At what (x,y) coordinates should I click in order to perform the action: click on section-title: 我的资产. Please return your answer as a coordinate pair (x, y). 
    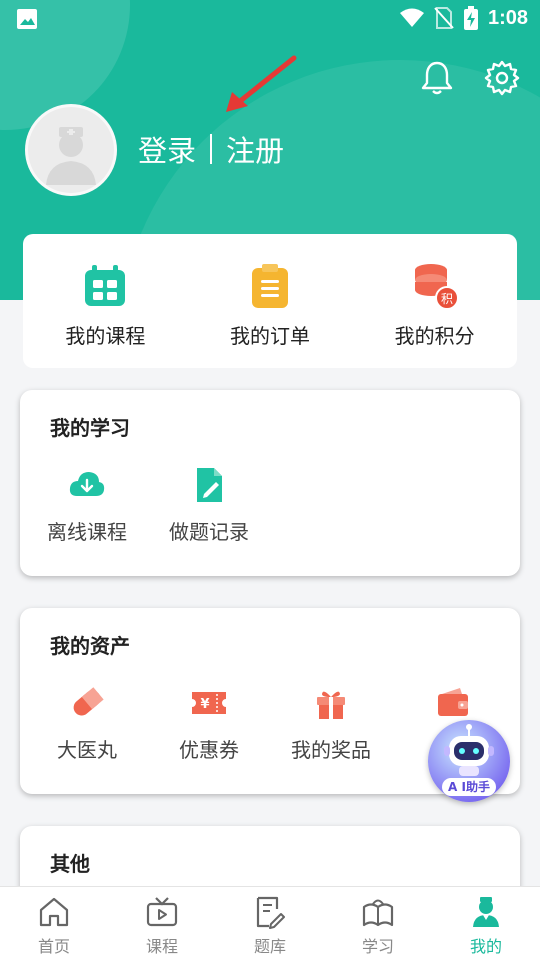
    Looking at the image, I should click on (90, 646).